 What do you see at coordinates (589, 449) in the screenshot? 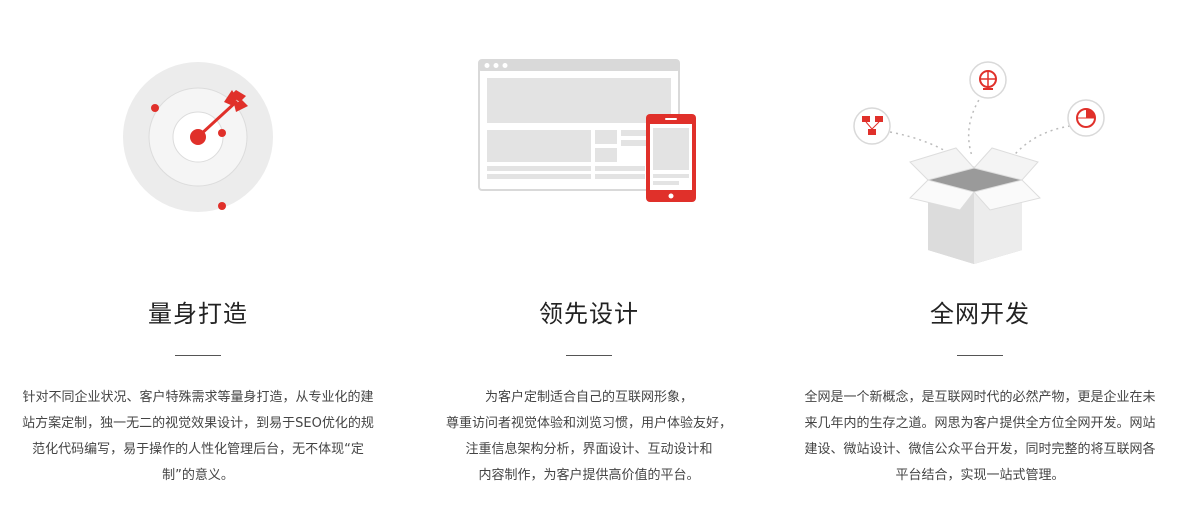
I see `description-line: 注重信息架构分析，界面设计、互动设计和` at bounding box center [589, 449].